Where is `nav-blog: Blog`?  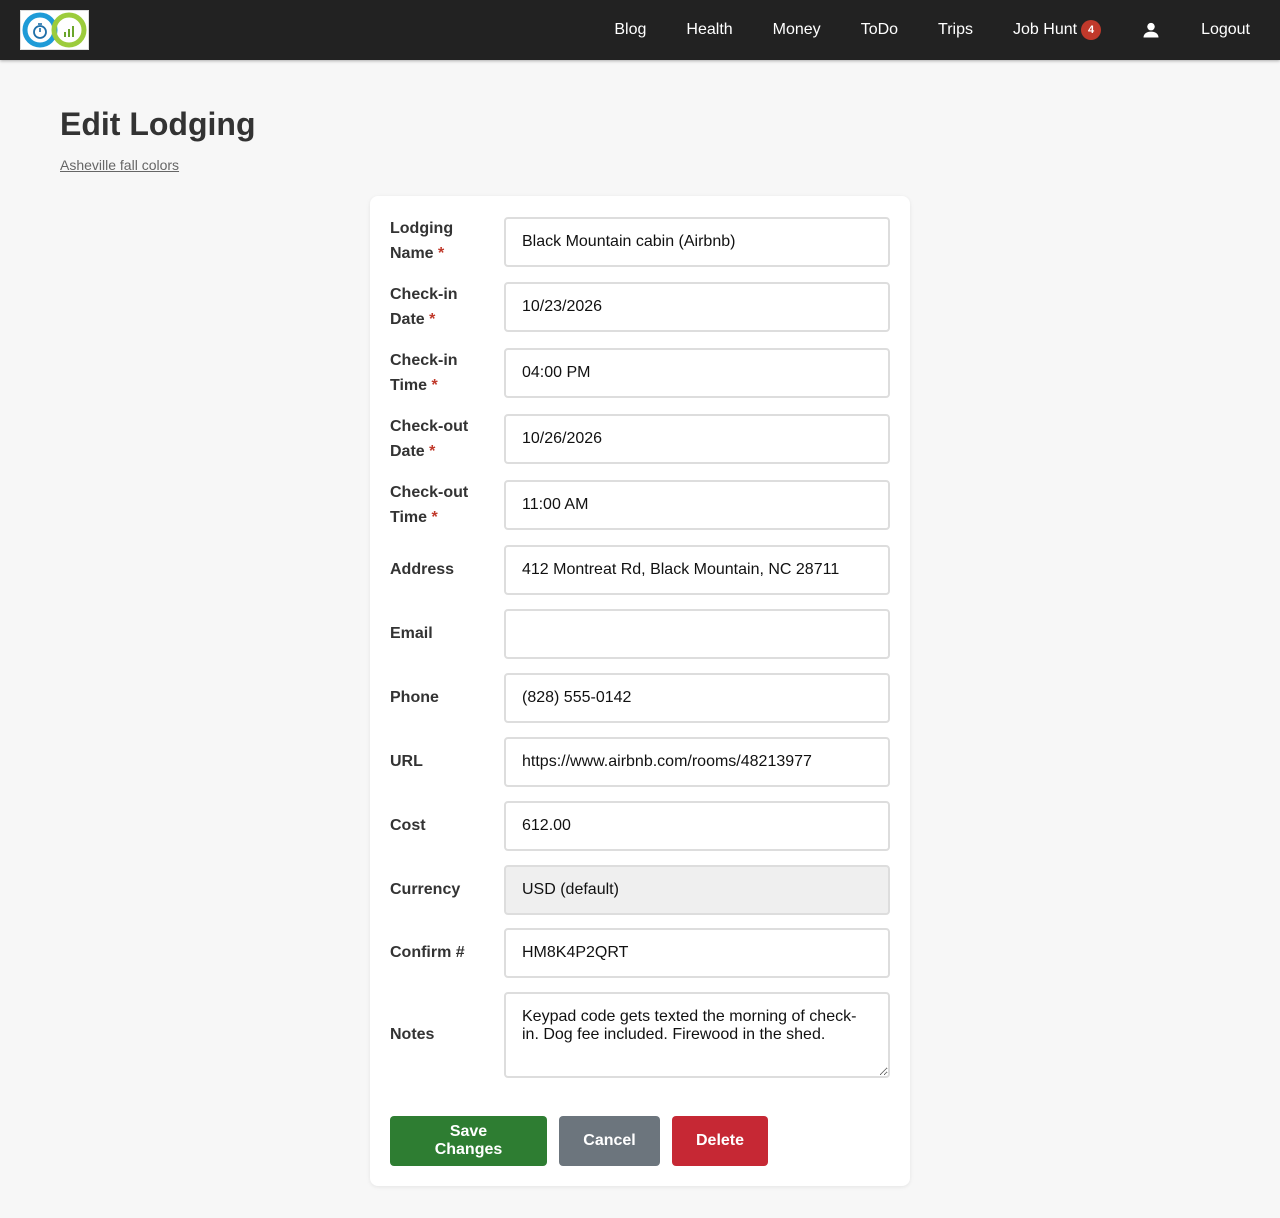 nav-blog: Blog is located at coordinates (630, 30).